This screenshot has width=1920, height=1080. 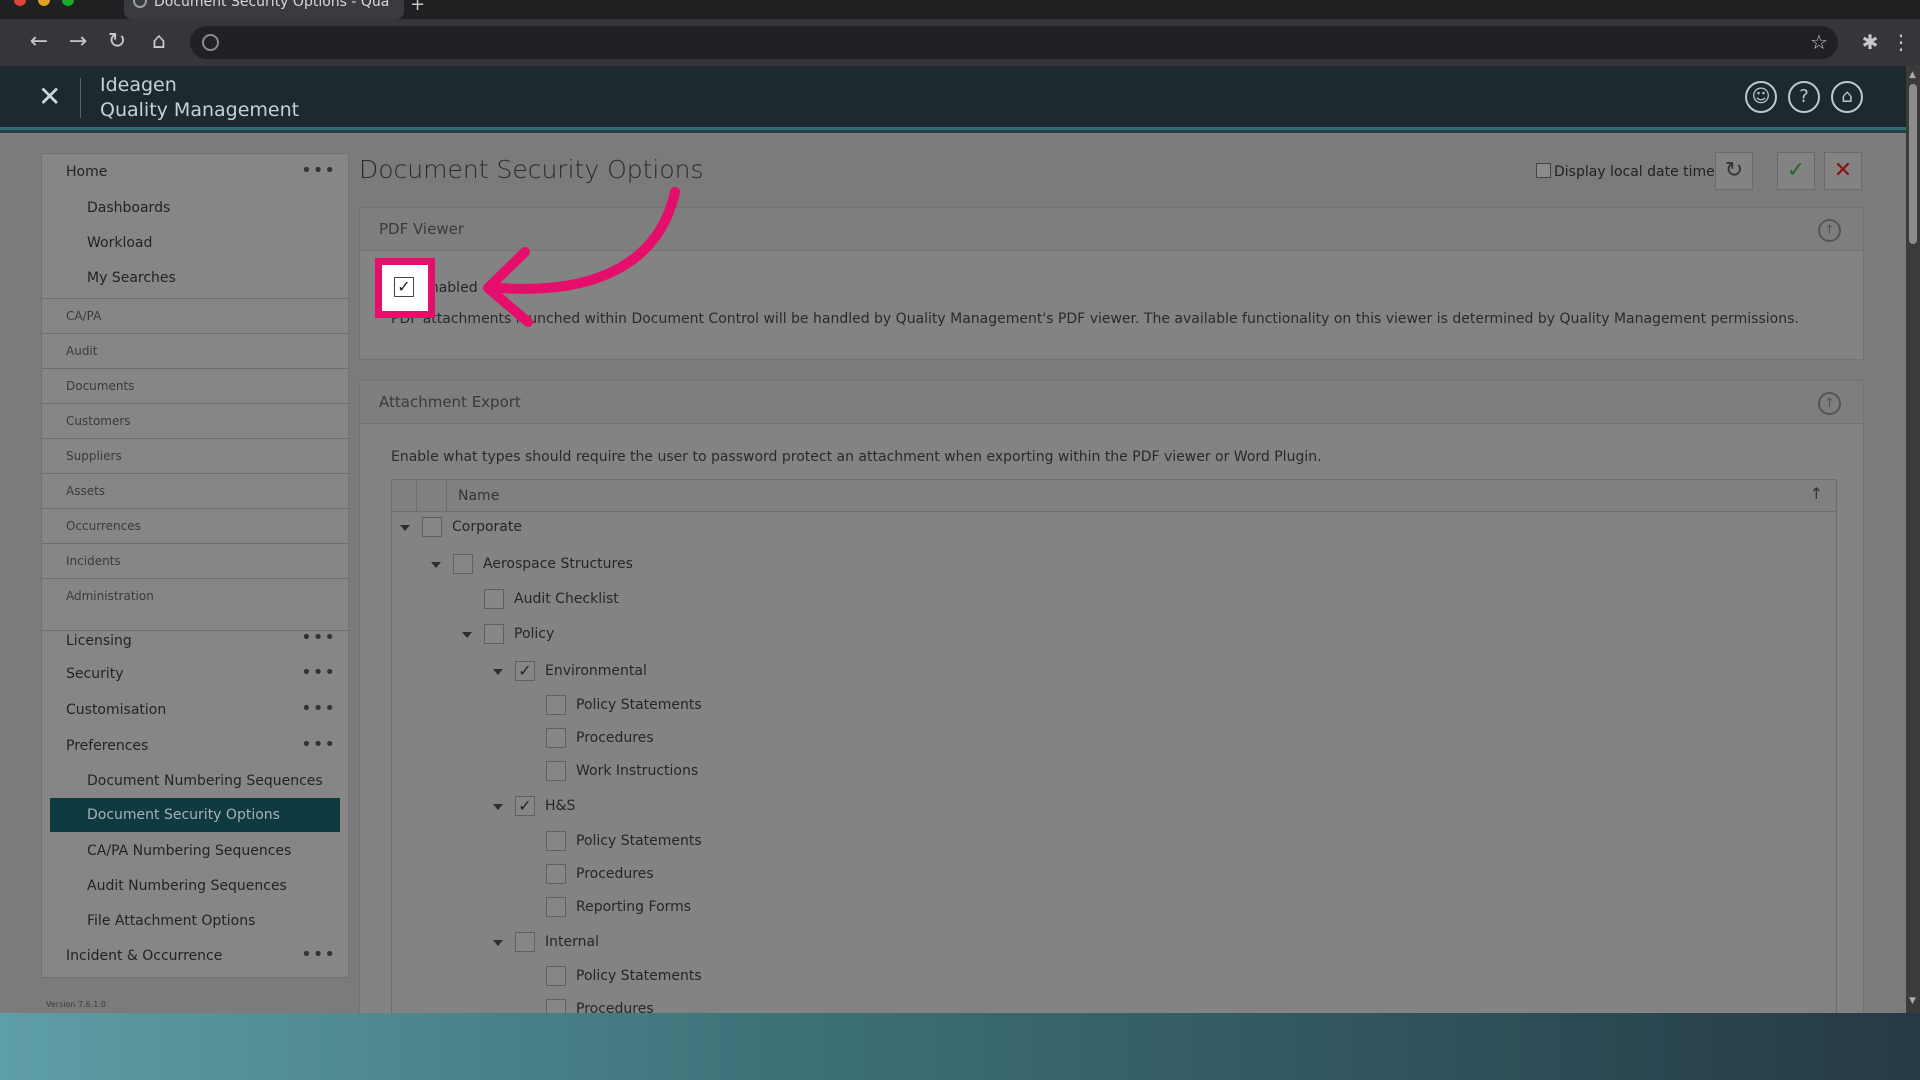 I want to click on tree-item-label: Policy, so click(x=534, y=634).